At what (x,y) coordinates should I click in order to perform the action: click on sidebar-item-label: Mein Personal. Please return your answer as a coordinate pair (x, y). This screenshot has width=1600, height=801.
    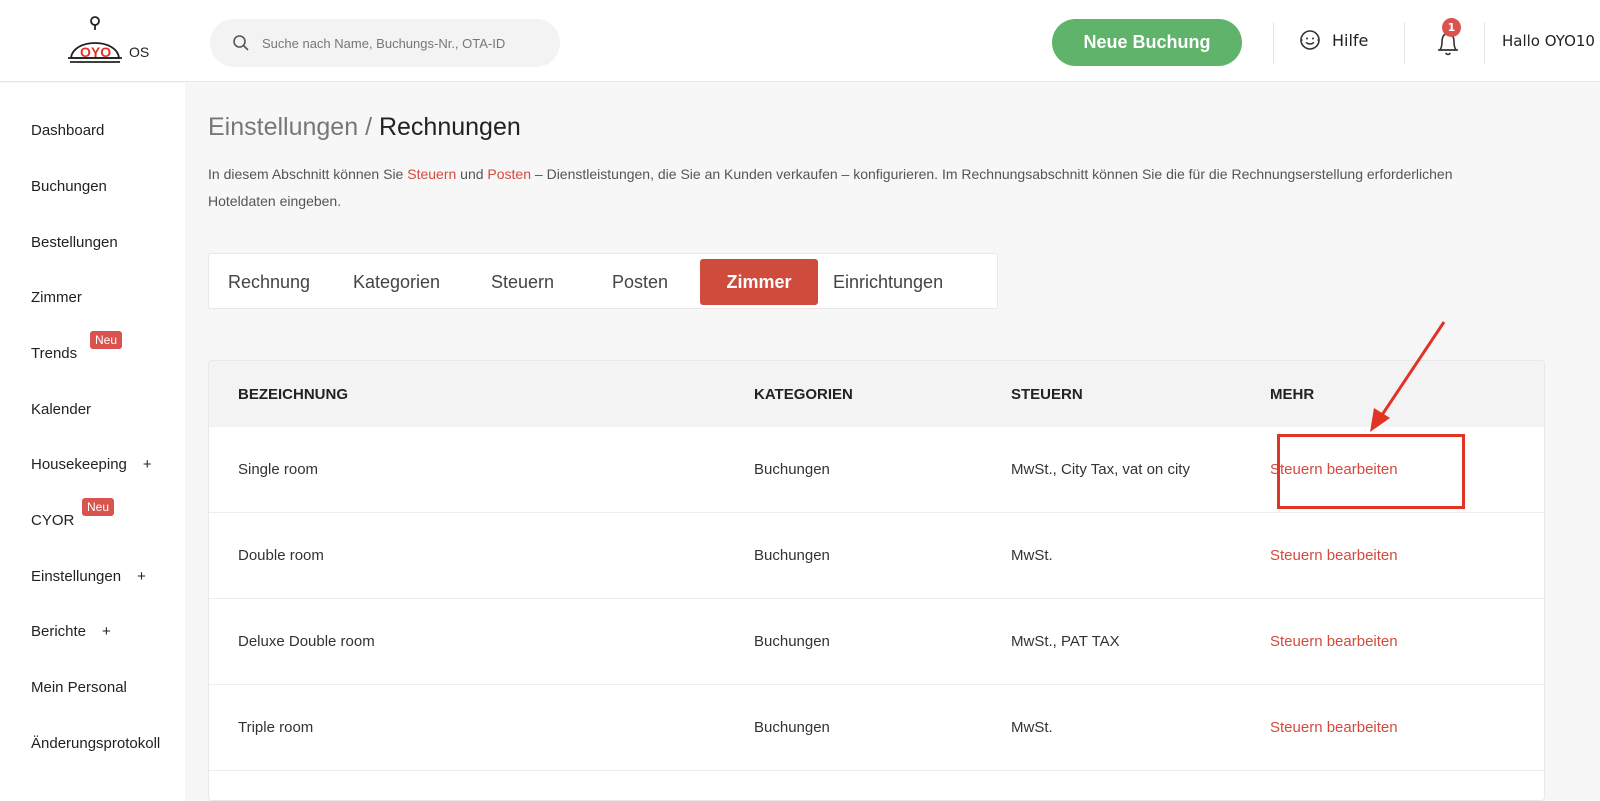
    Looking at the image, I should click on (79, 687).